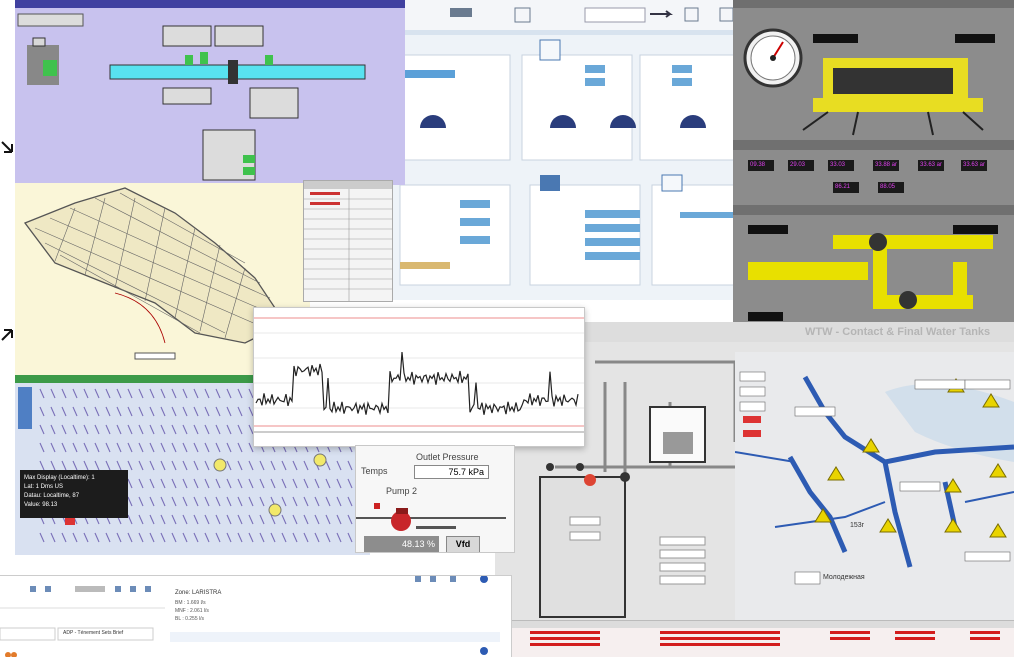 The height and width of the screenshot is (657, 1014). Describe the element at coordinates (210, 90) in the screenshot. I see `pipeline-graphic` at that location.